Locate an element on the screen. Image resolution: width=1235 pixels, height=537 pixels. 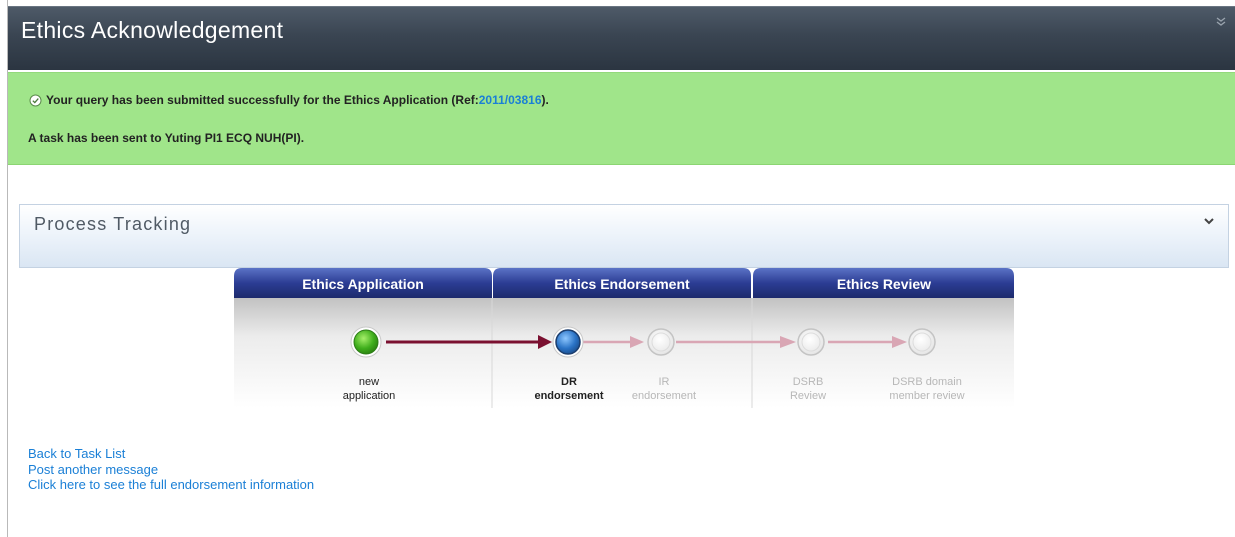
step-new-application is located at coordinates (366, 342).